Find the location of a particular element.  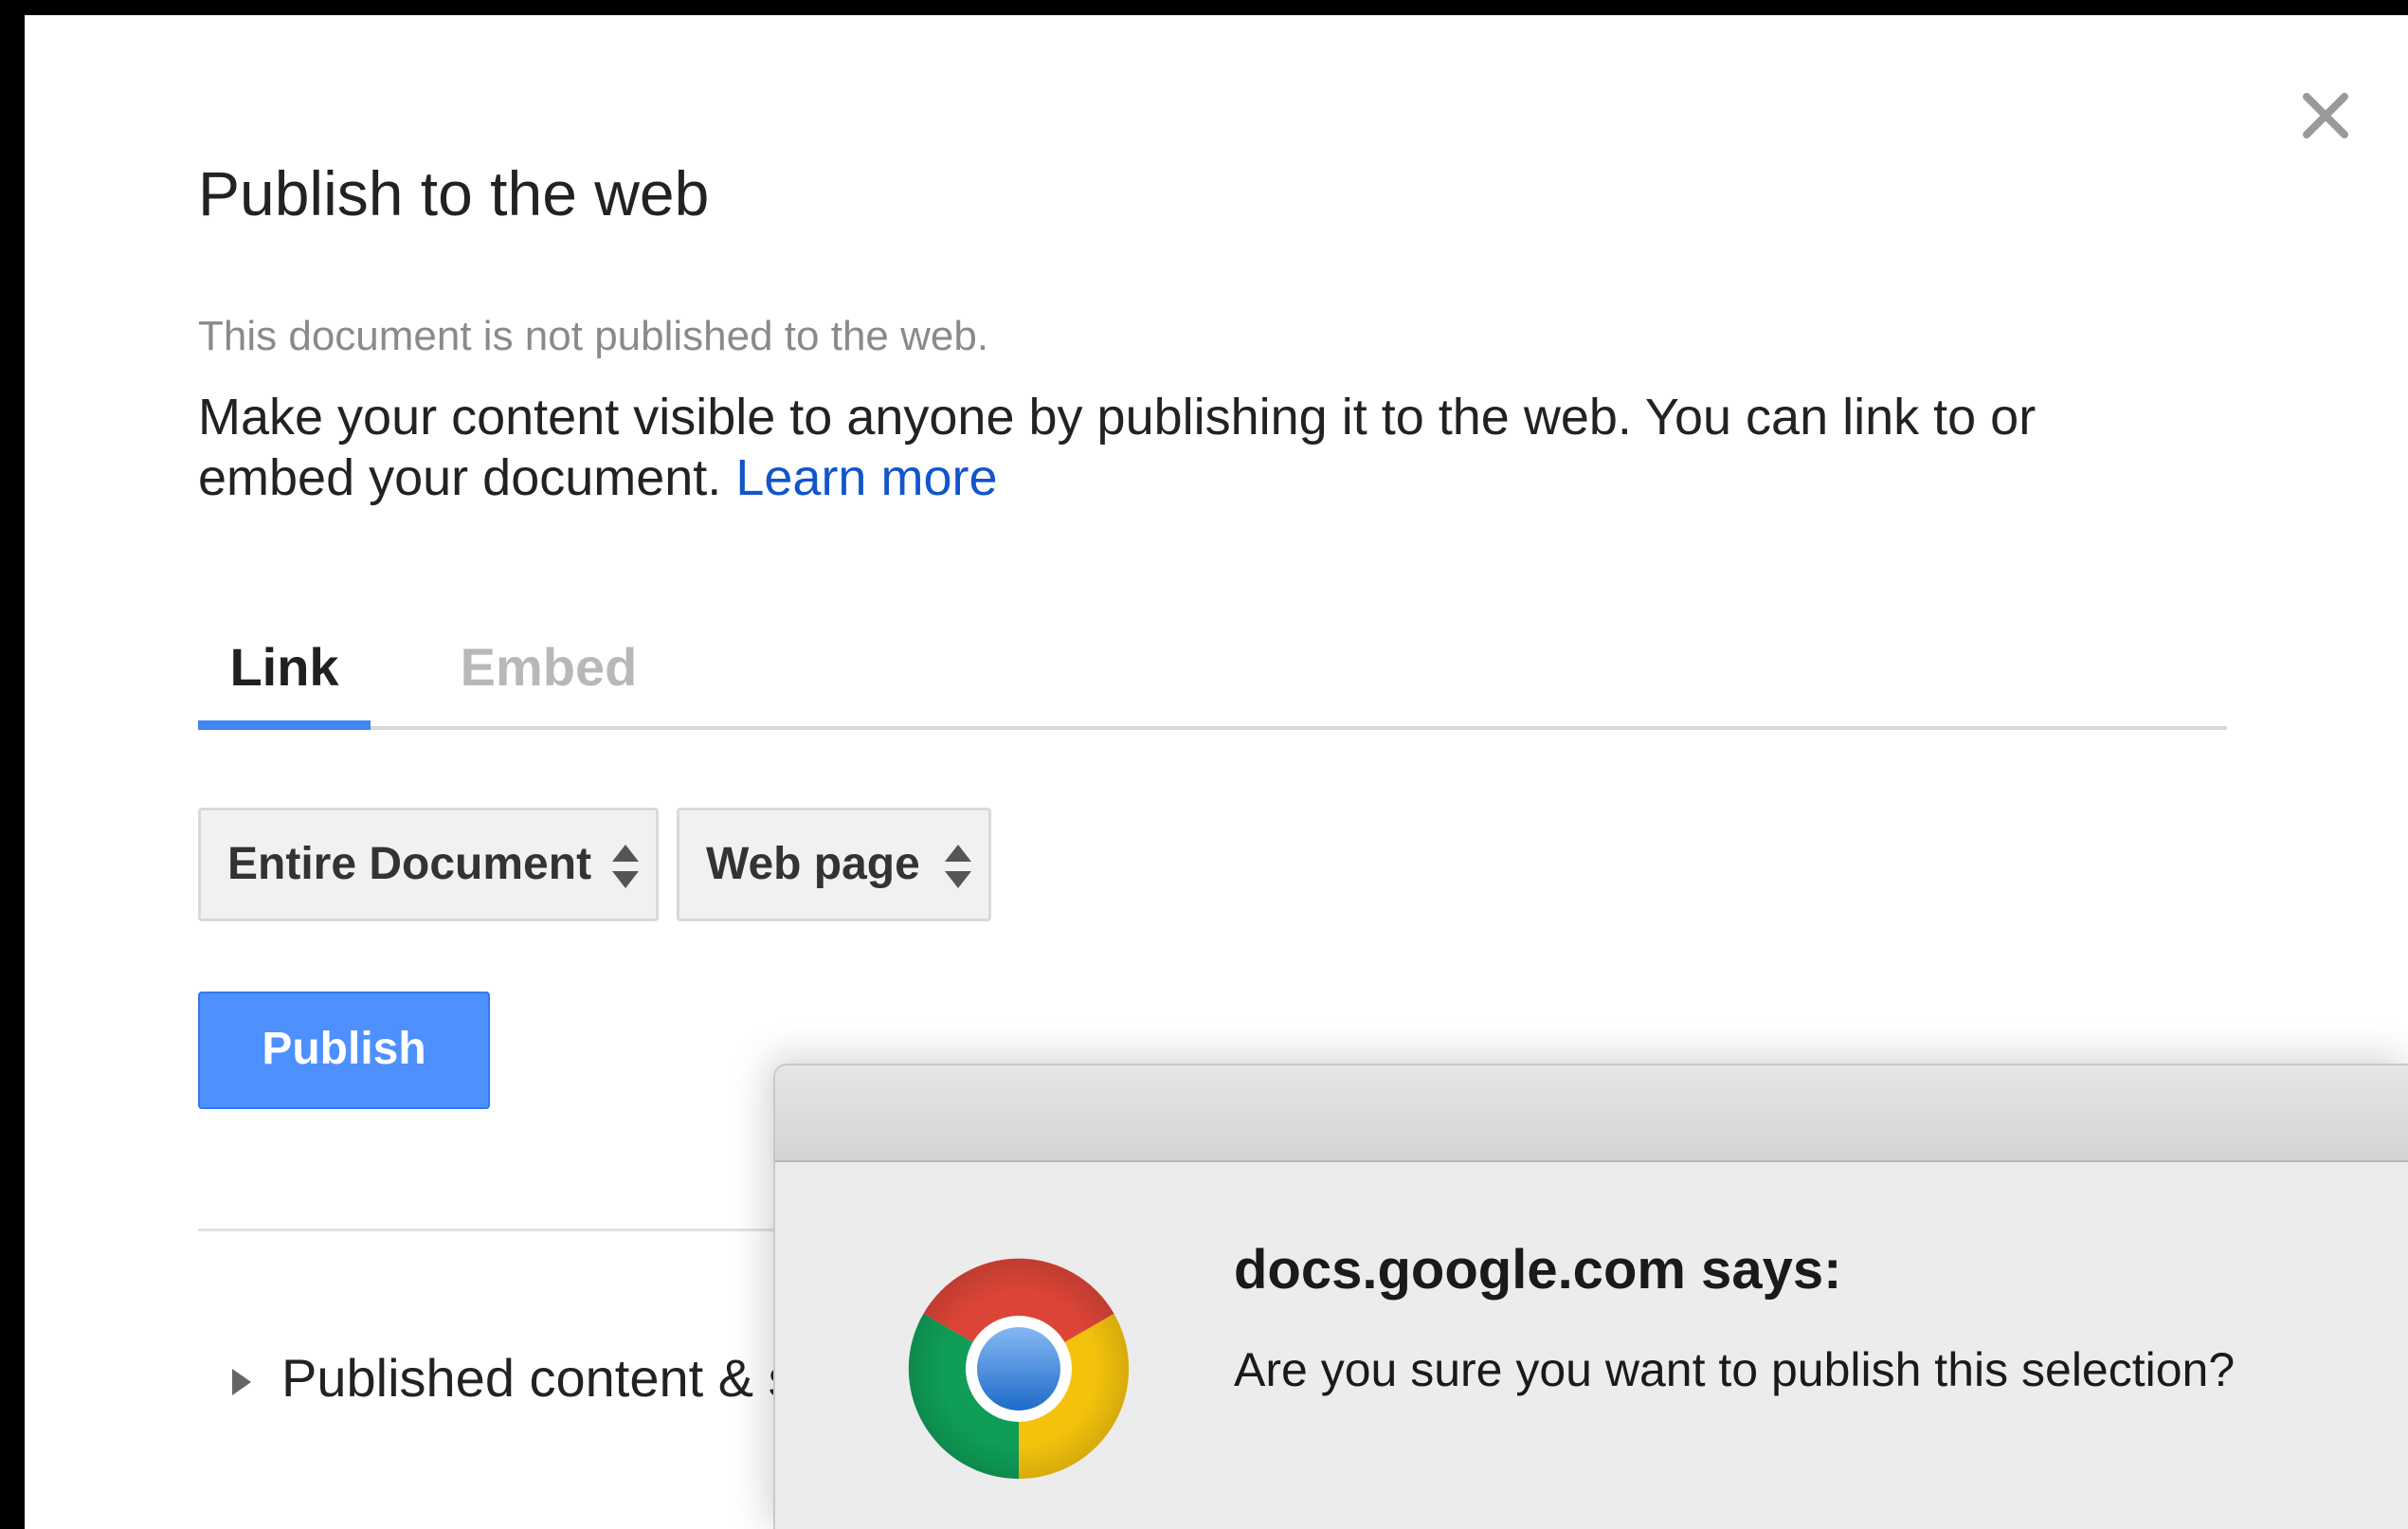

published-content-expander: Published content & s is located at coordinates (512, 1378).